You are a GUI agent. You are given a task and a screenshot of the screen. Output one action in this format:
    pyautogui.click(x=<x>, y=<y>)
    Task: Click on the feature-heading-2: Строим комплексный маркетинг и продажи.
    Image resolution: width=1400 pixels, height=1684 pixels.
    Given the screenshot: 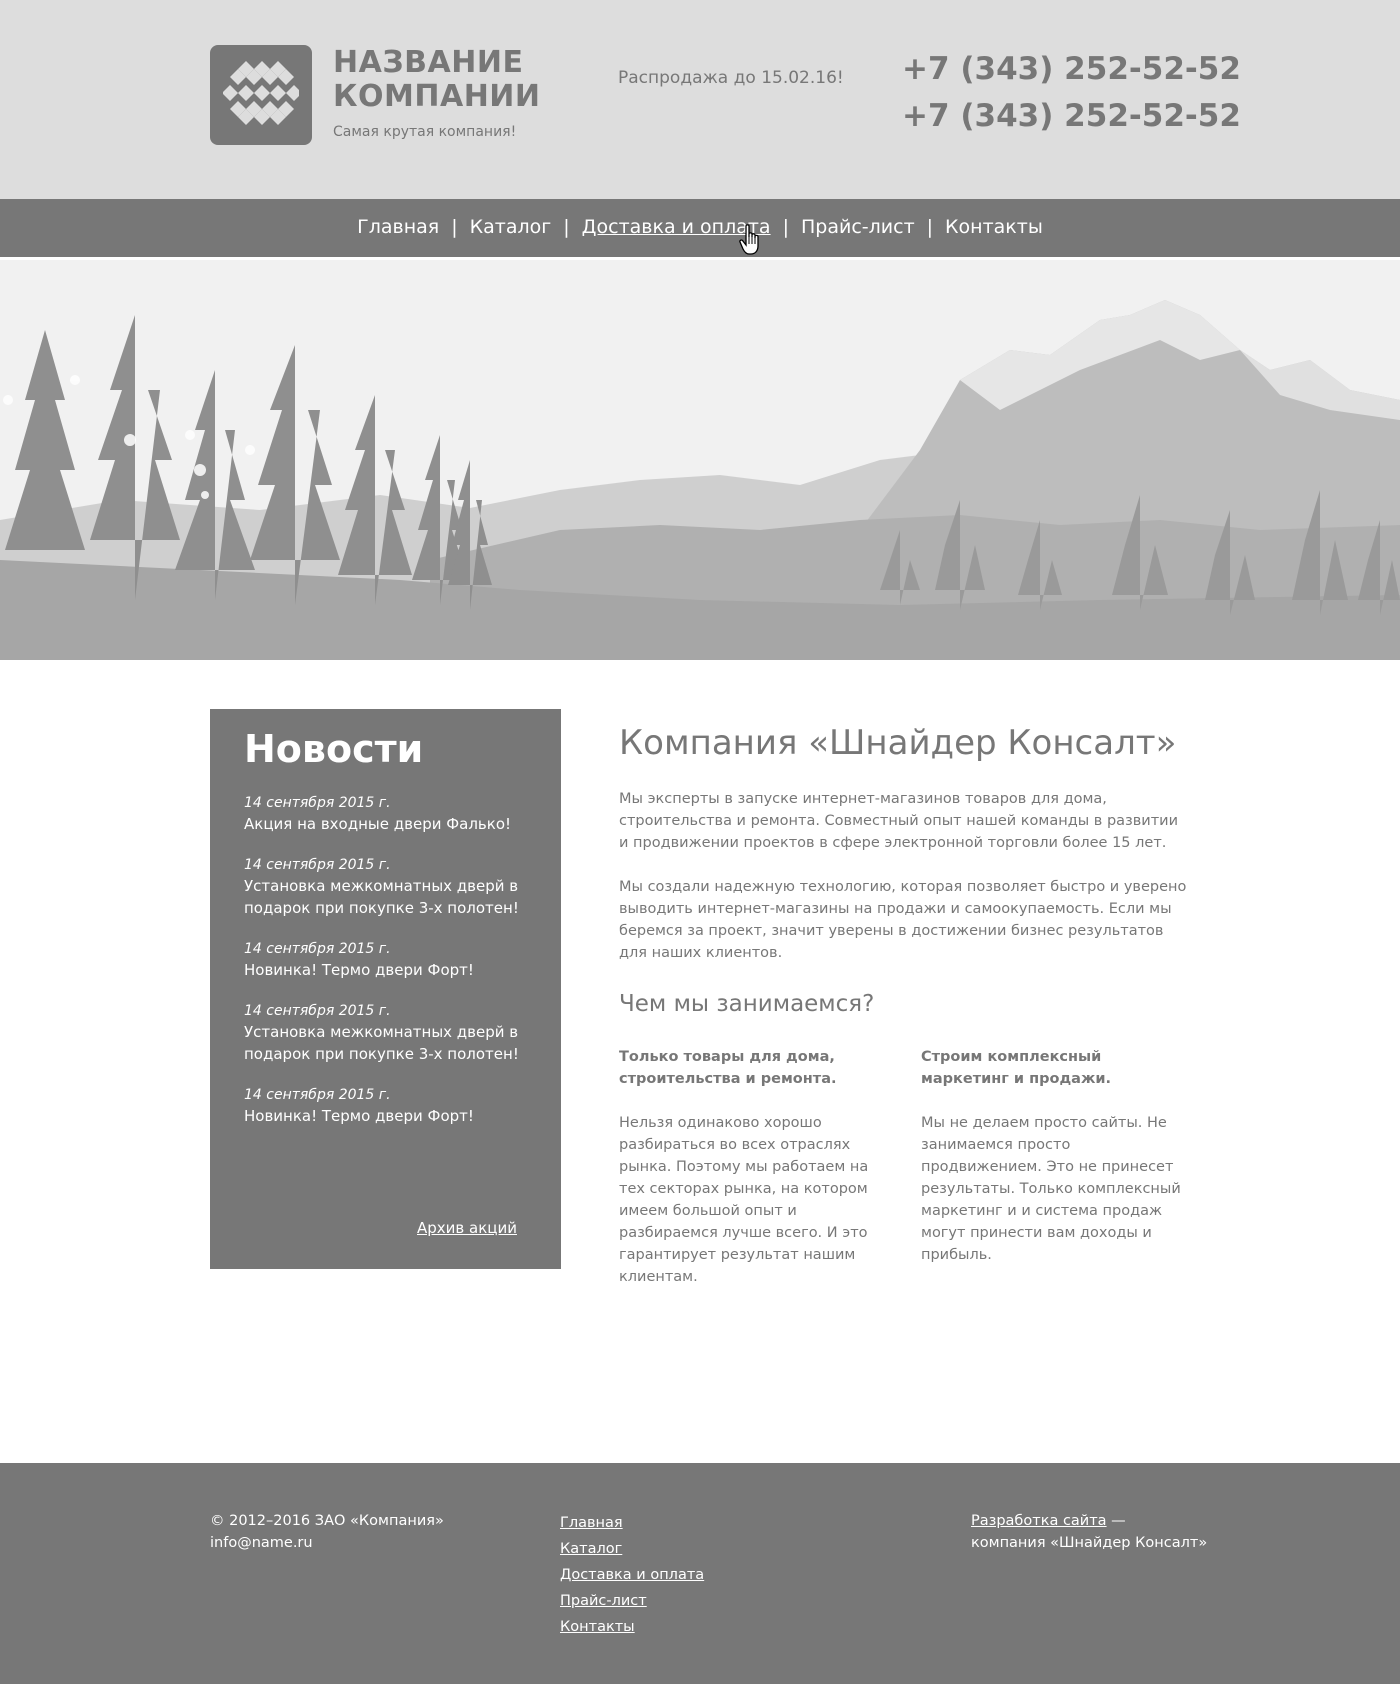 What is the action you would take?
    pyautogui.click(x=1016, y=1068)
    